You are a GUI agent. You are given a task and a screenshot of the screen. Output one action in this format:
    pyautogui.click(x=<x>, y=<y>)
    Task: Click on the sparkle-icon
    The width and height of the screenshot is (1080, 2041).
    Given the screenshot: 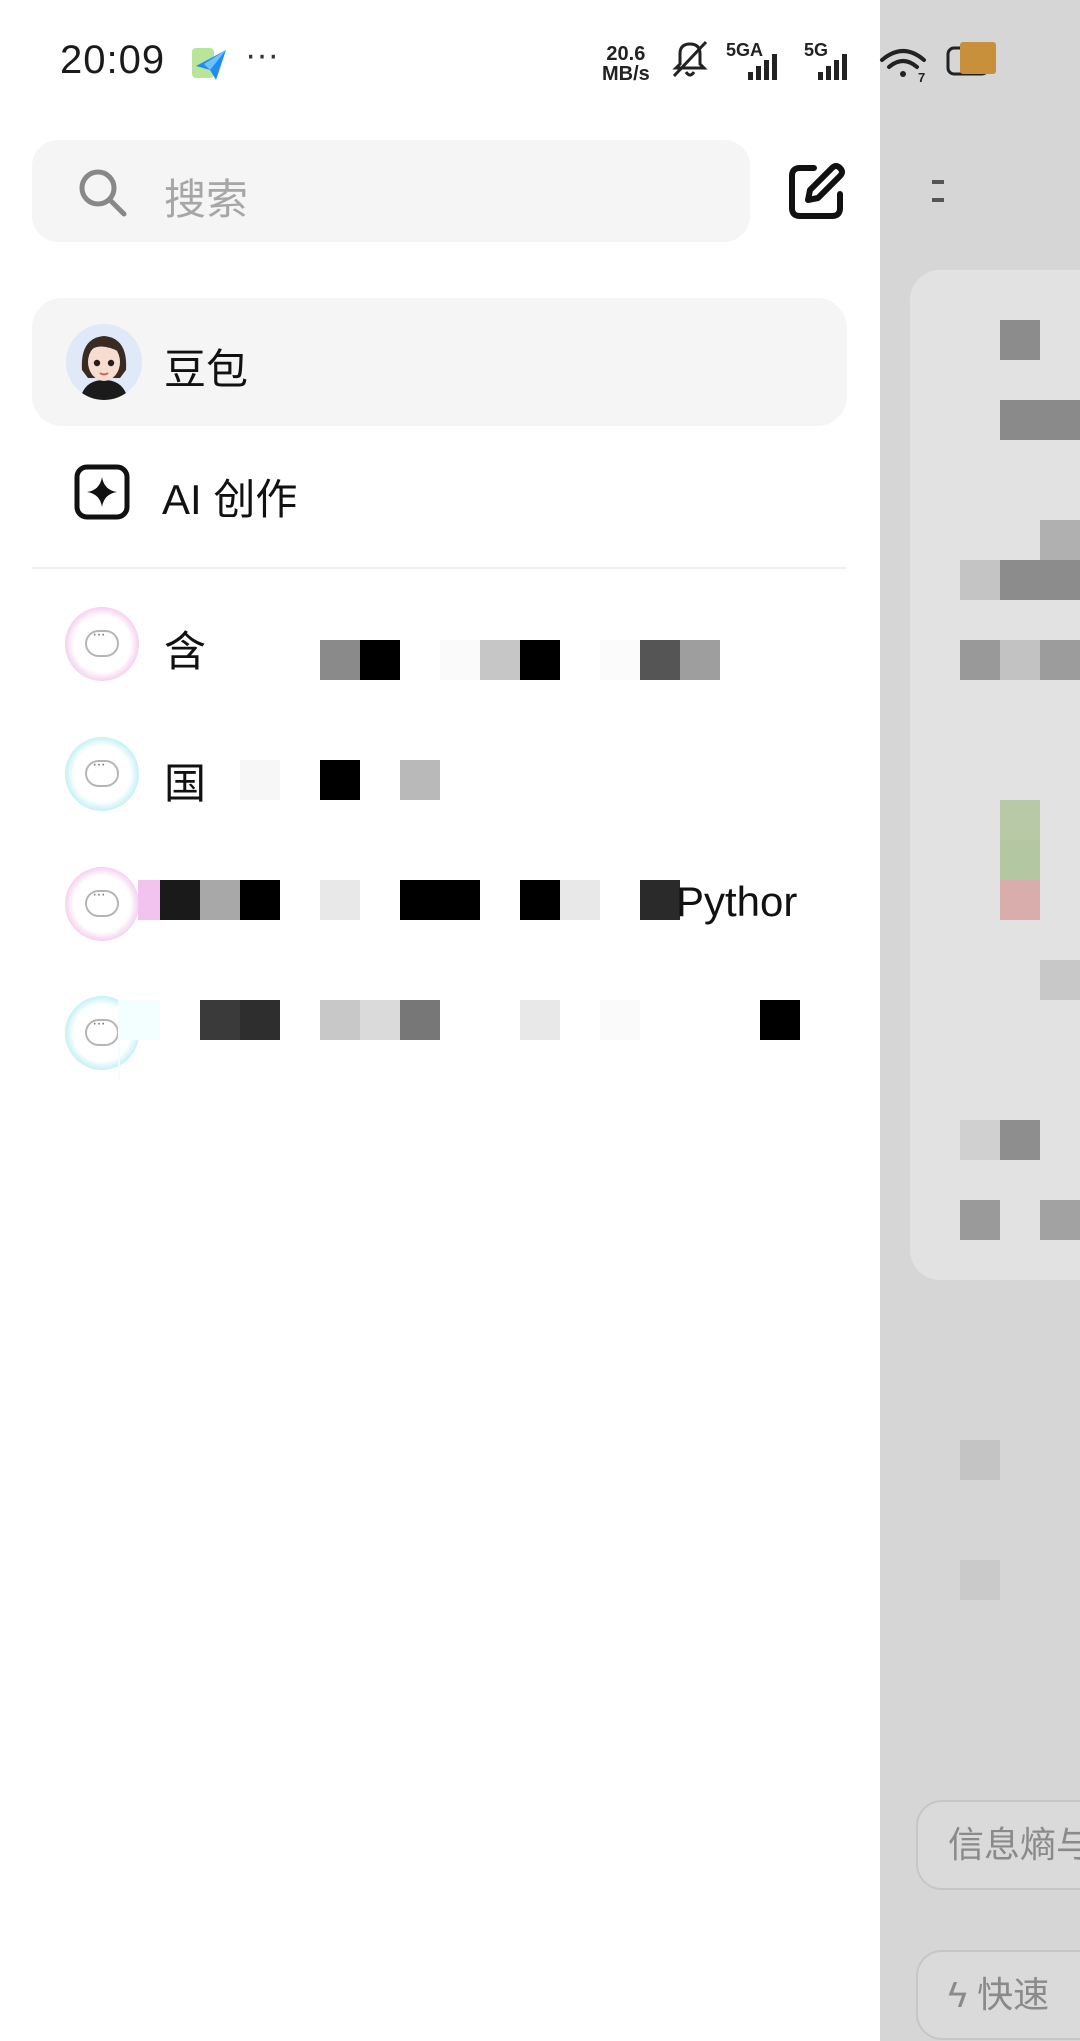 What is the action you would take?
    pyautogui.click(x=102, y=492)
    